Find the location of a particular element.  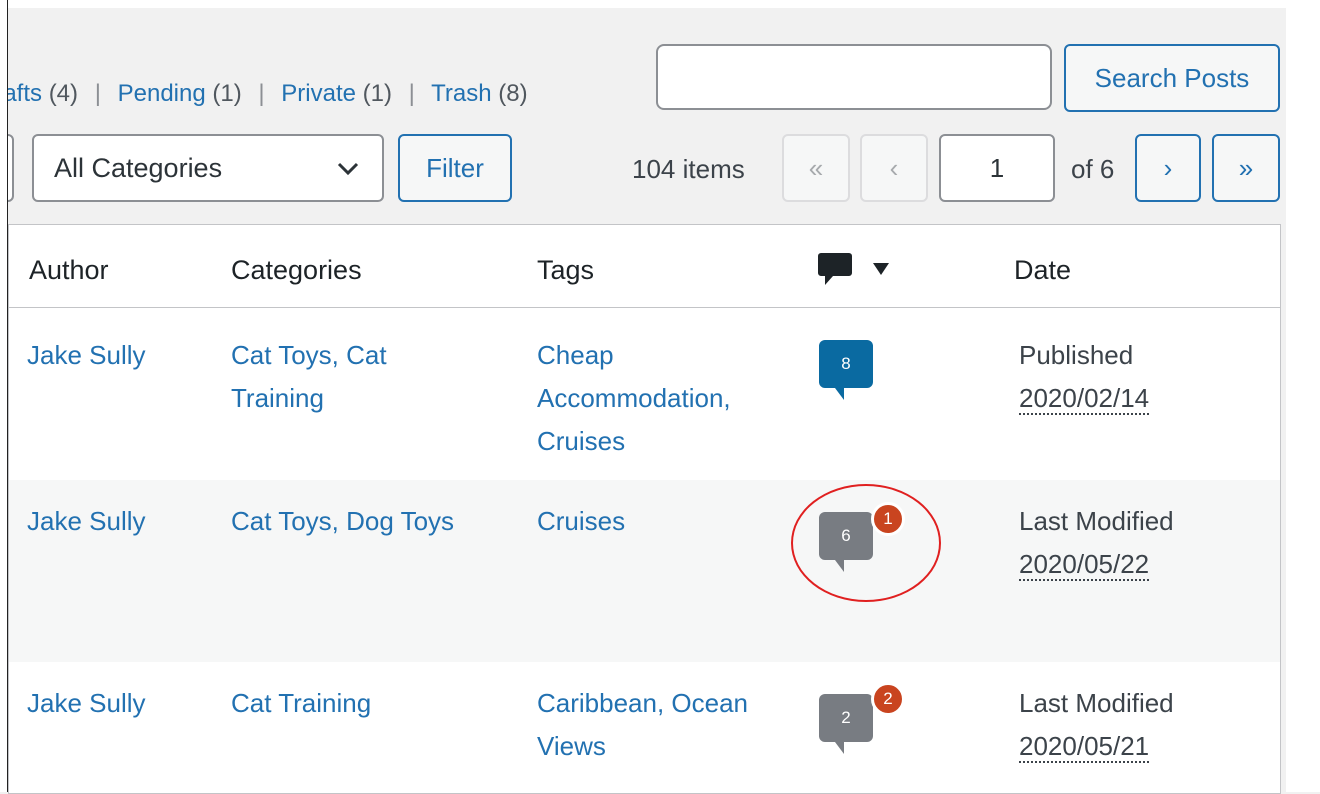

row-categories: Cat Toys, Cat Training is located at coordinates (309, 377).